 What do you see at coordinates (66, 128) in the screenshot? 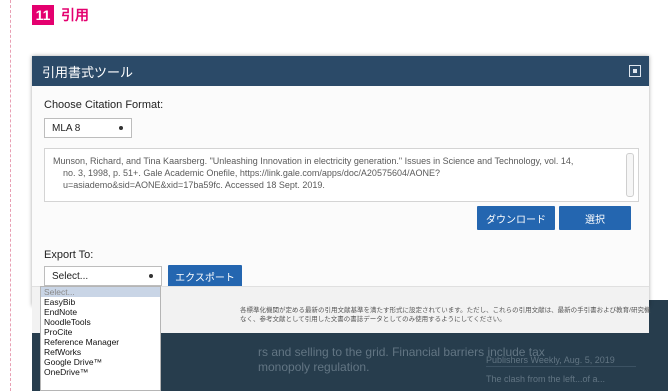
I see `format-select-value: MLA 8` at bounding box center [66, 128].